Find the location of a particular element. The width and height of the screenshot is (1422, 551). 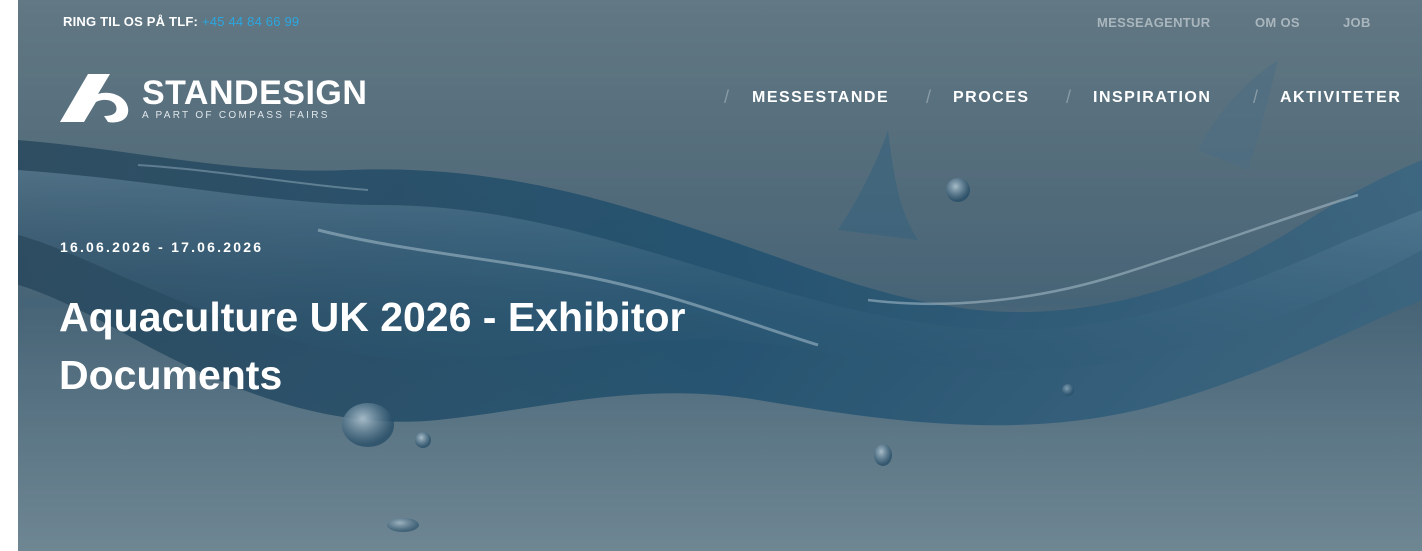

phone-number-link: +45 44 84 66 99 is located at coordinates (250, 21).